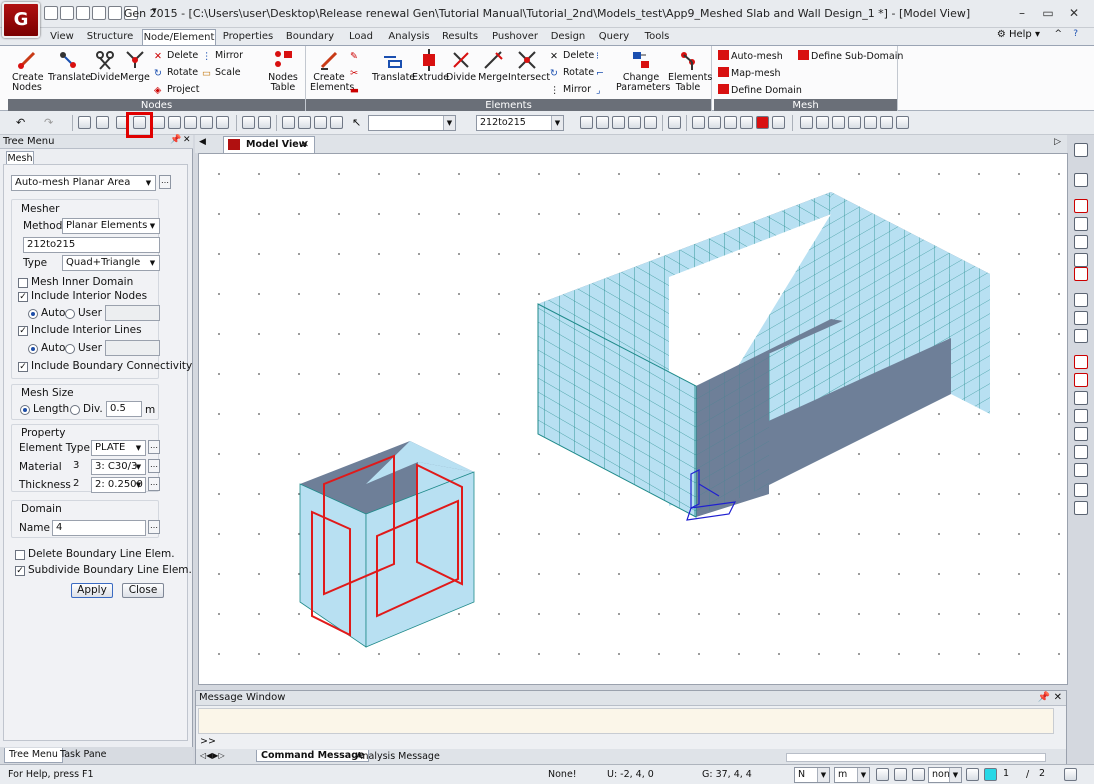 The width and height of the screenshot is (1094, 784). What do you see at coordinates (70, 349) in the screenshot?
I see `lines-user-radio` at bounding box center [70, 349].